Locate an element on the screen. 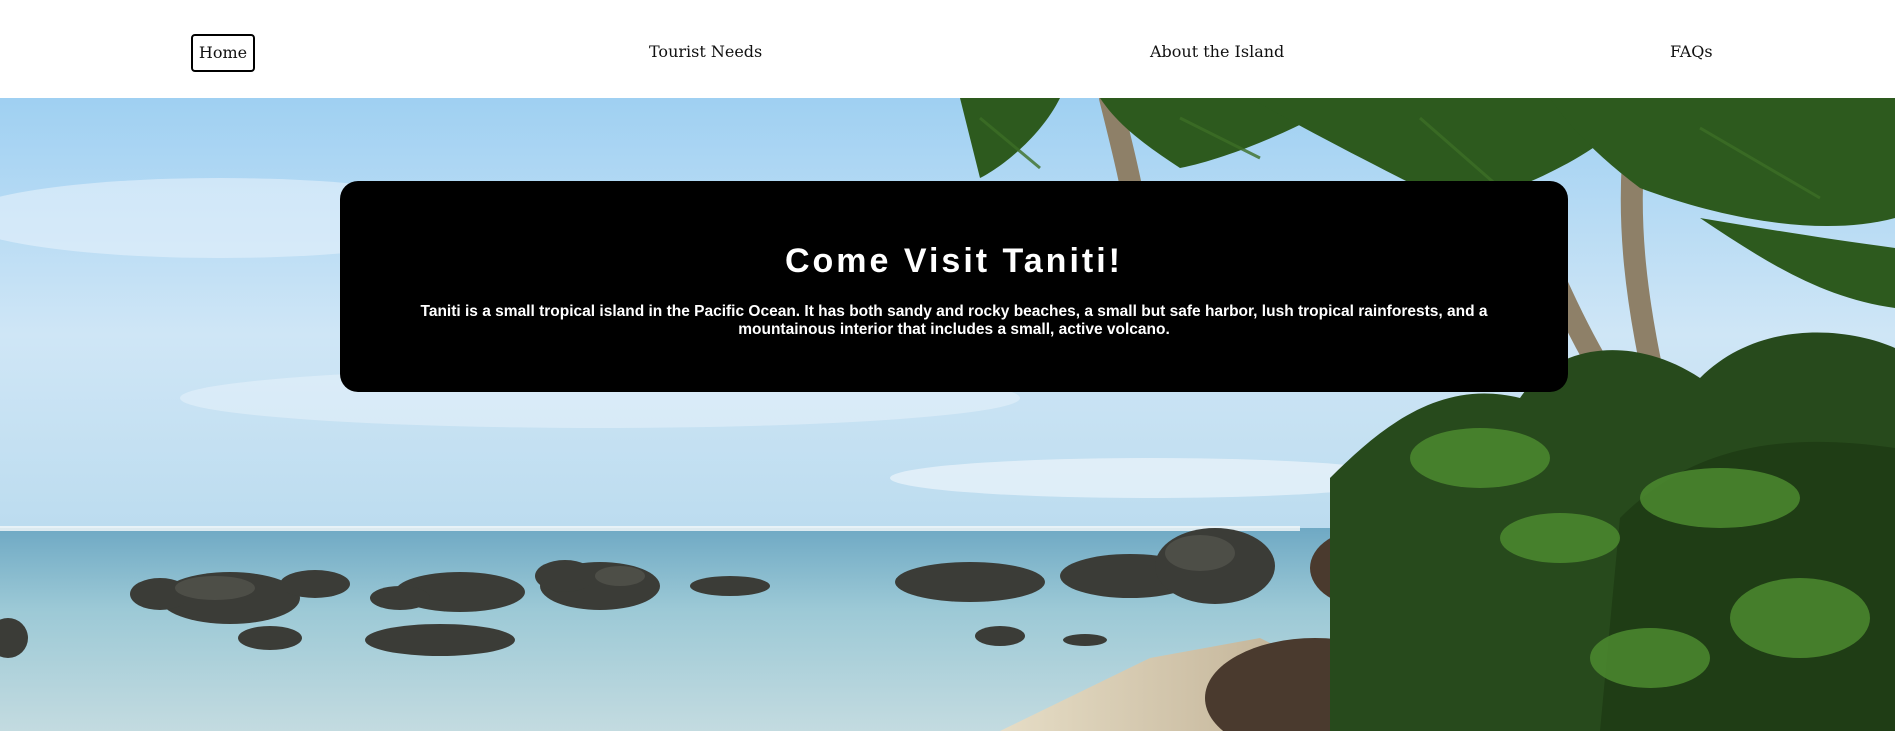  nav-faqs-link: FAQs is located at coordinates (1691, 52).